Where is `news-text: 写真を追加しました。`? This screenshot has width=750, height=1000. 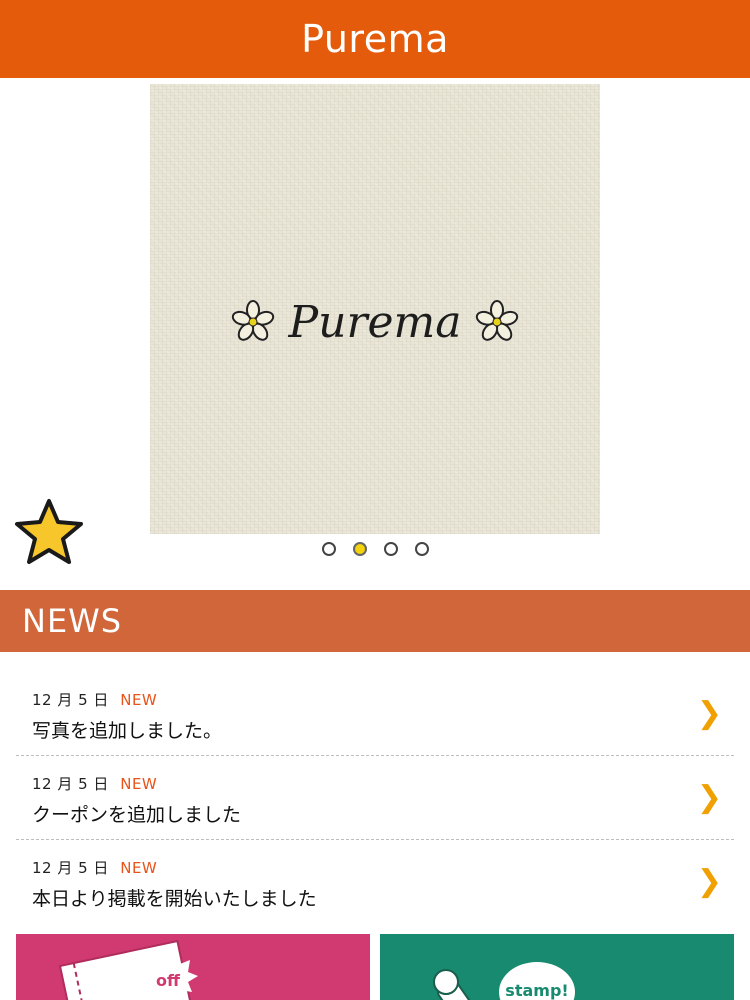
news-text: 写真を追加しました。 is located at coordinates (127, 731).